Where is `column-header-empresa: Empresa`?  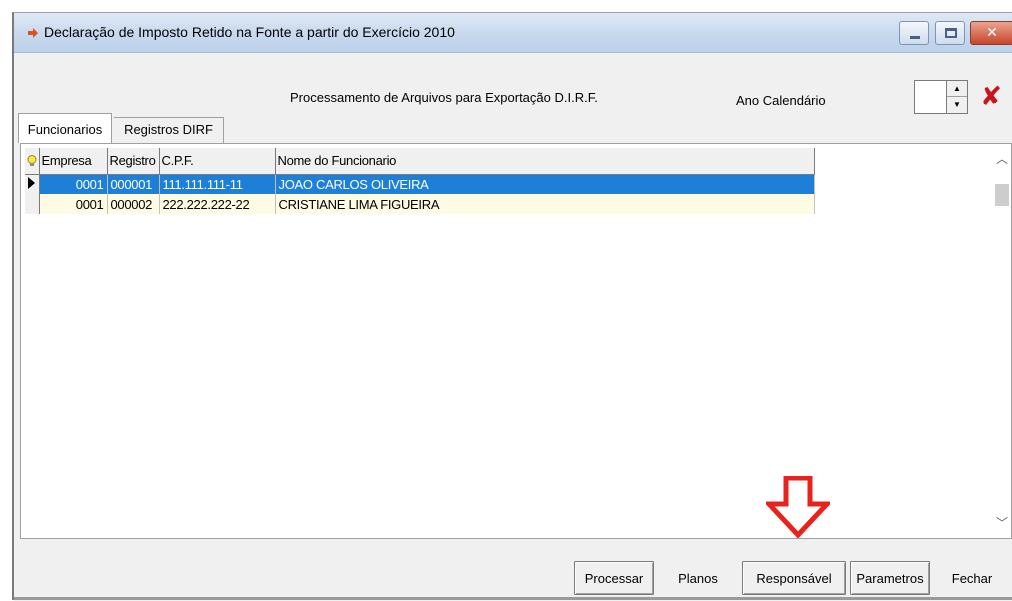
column-header-empresa: Empresa is located at coordinates (73, 161).